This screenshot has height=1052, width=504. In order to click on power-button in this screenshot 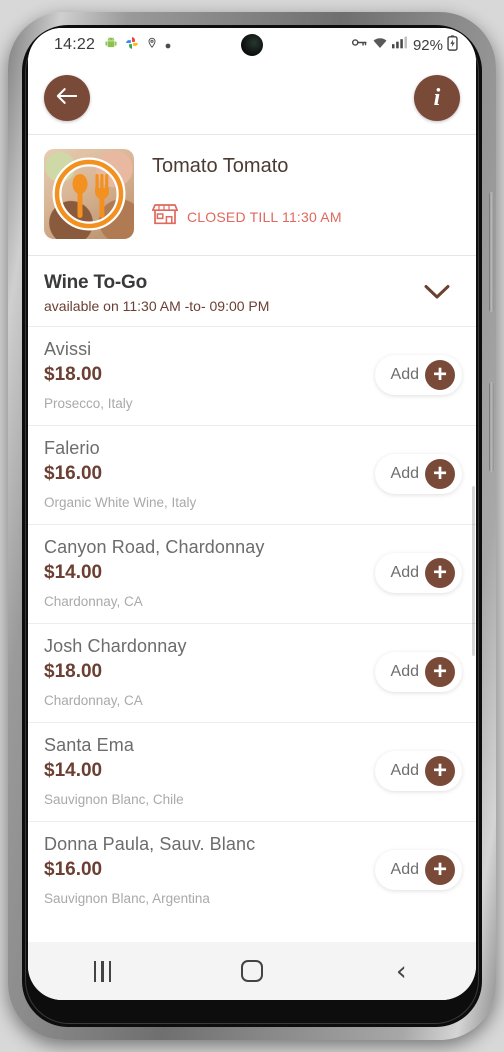, I will do `click(491, 427)`.